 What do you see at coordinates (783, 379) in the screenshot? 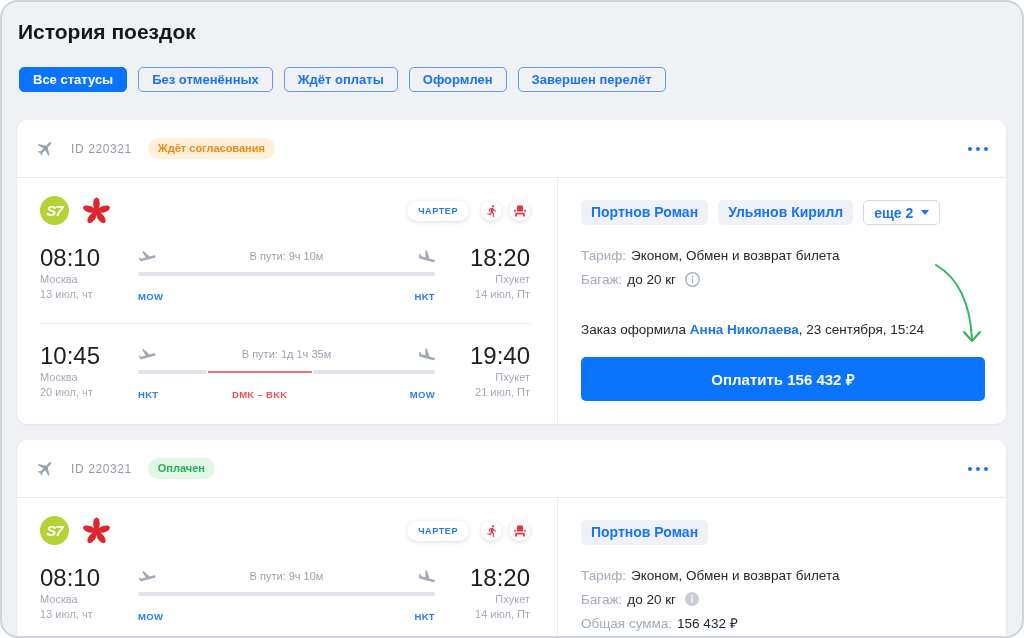
I see `pay-button: Оплатить 156 432 ₽` at bounding box center [783, 379].